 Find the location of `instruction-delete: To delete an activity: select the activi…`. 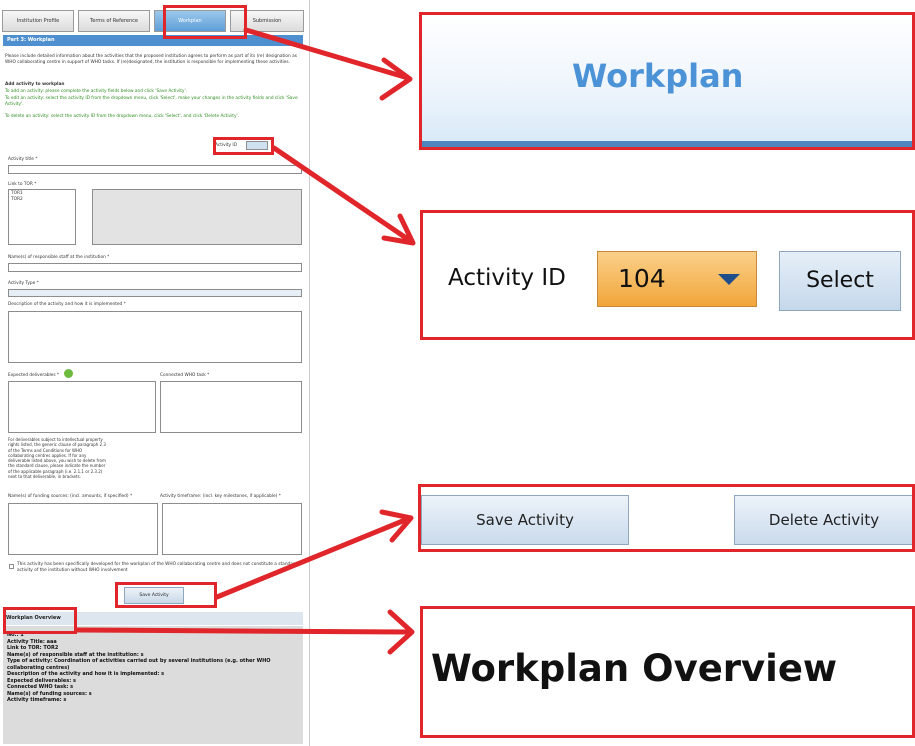

instruction-delete: To delete an activity: select the activi… is located at coordinates (122, 116).